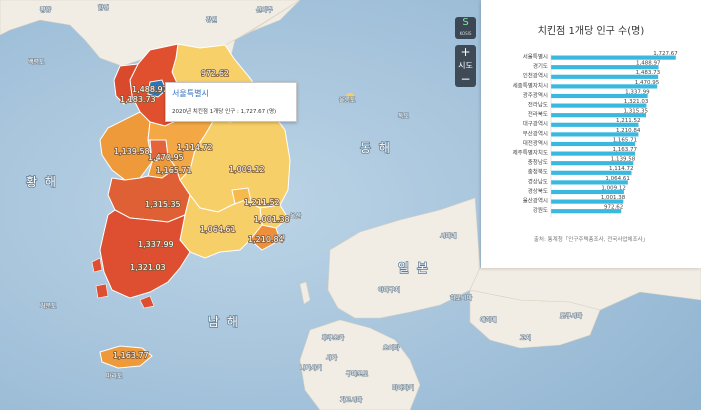 The image size is (701, 410). I want to click on label-tokushima: 도쿠시마, so click(571, 316).